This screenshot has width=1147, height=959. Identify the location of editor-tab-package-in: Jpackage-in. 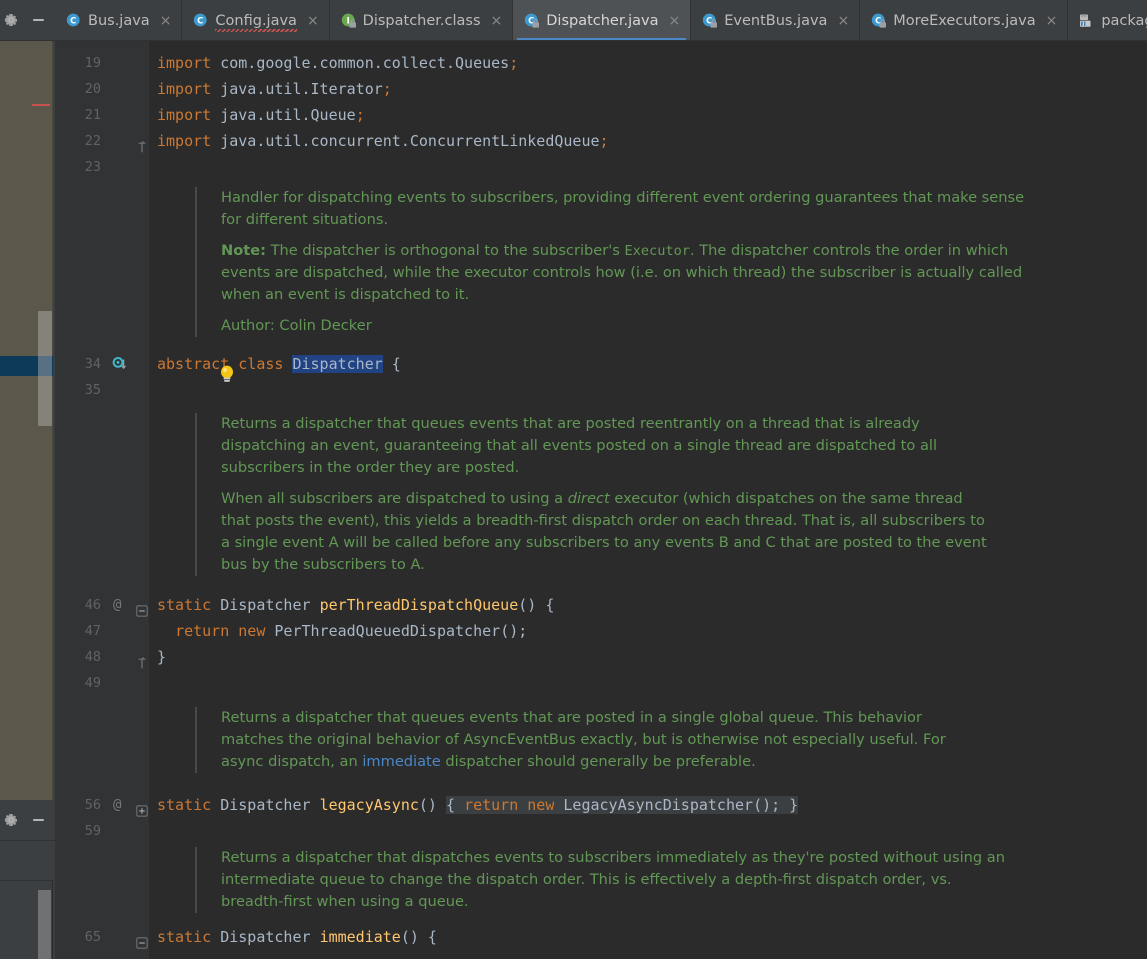
(1107, 20).